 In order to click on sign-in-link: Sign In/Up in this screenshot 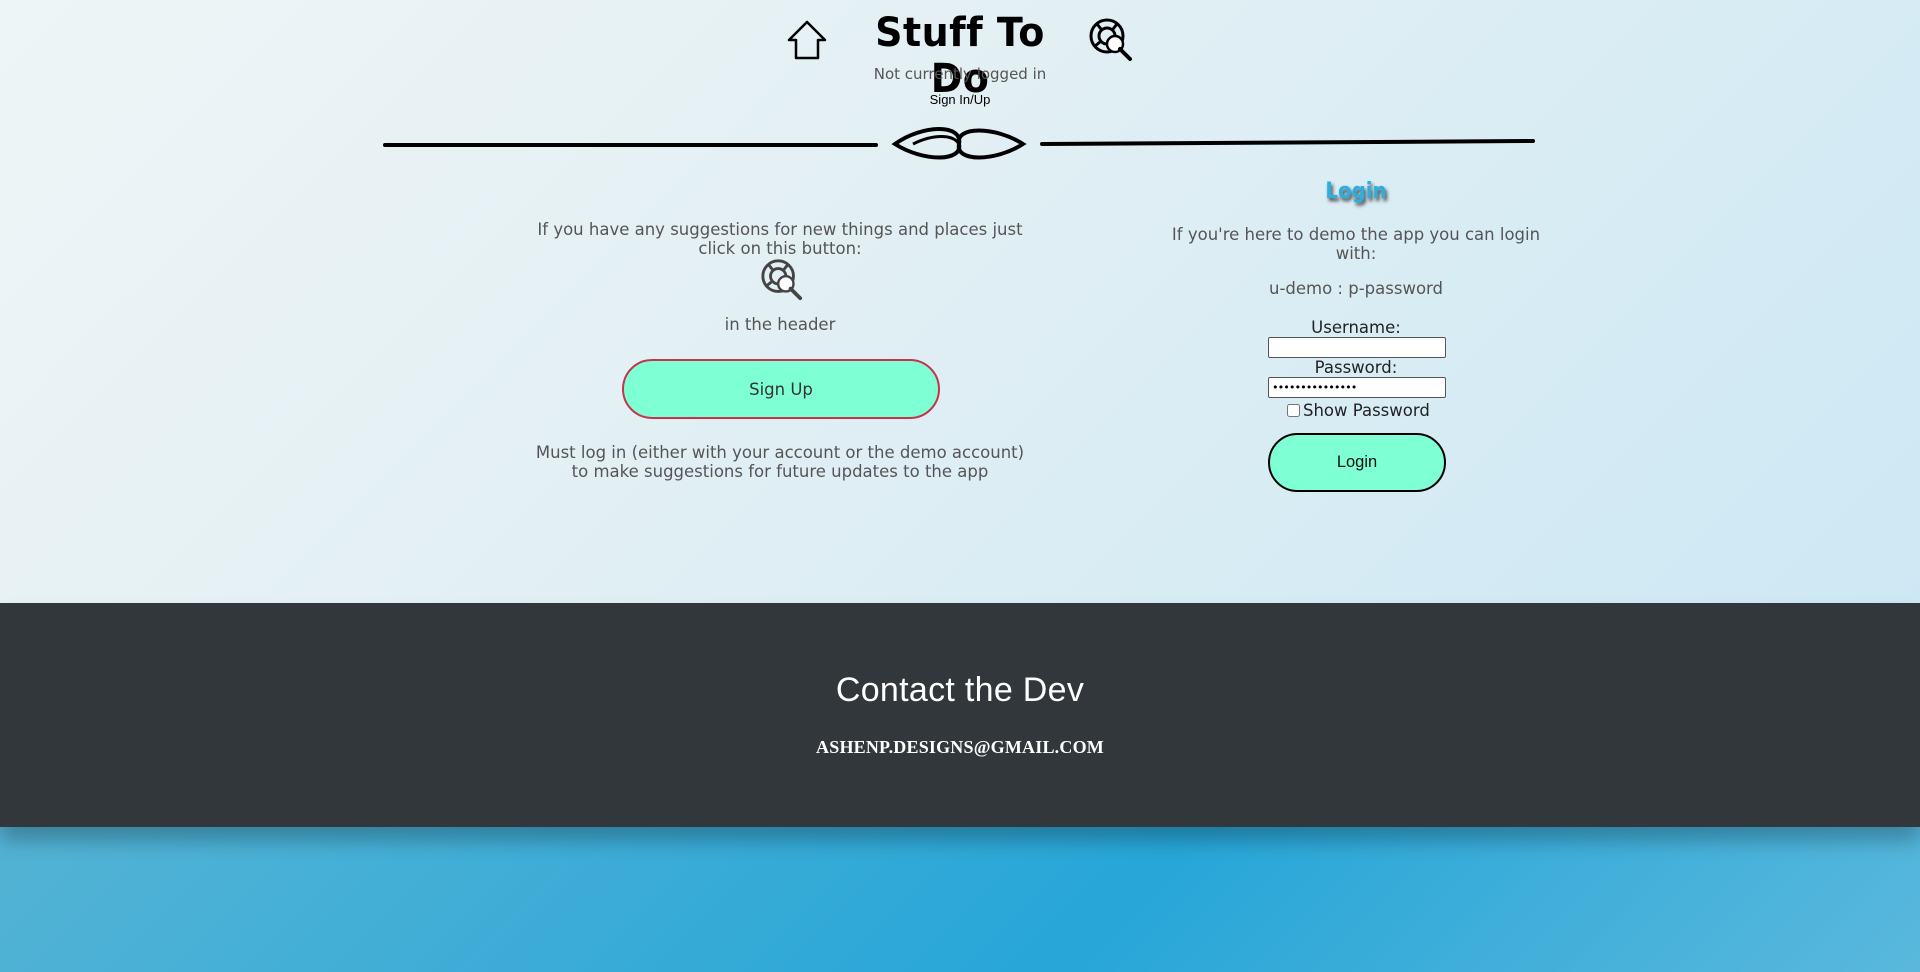, I will do `click(960, 99)`.